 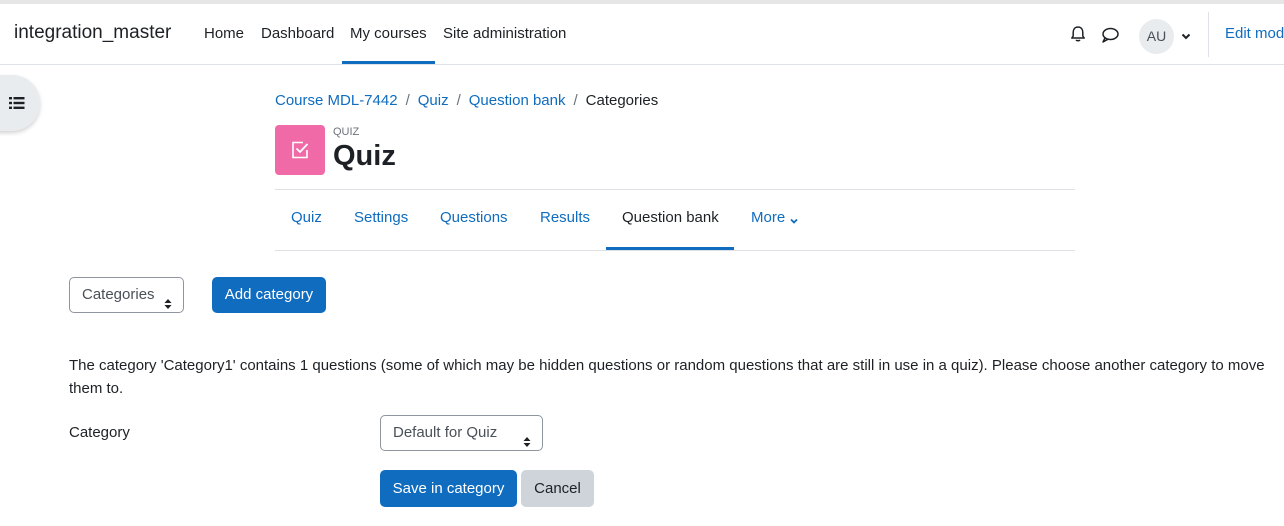 I want to click on course-index-toggle, so click(x=20, y=103).